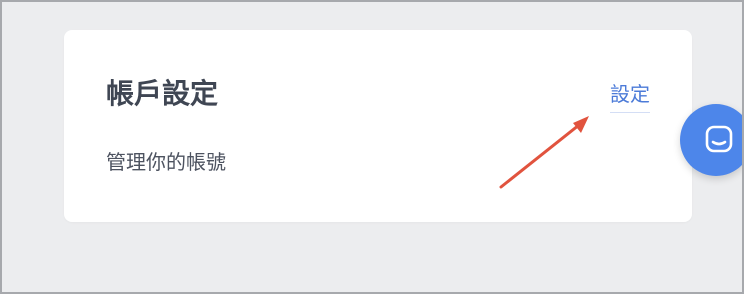 The height and width of the screenshot is (294, 744). I want to click on card-title: 帳戶設定, so click(162, 93).